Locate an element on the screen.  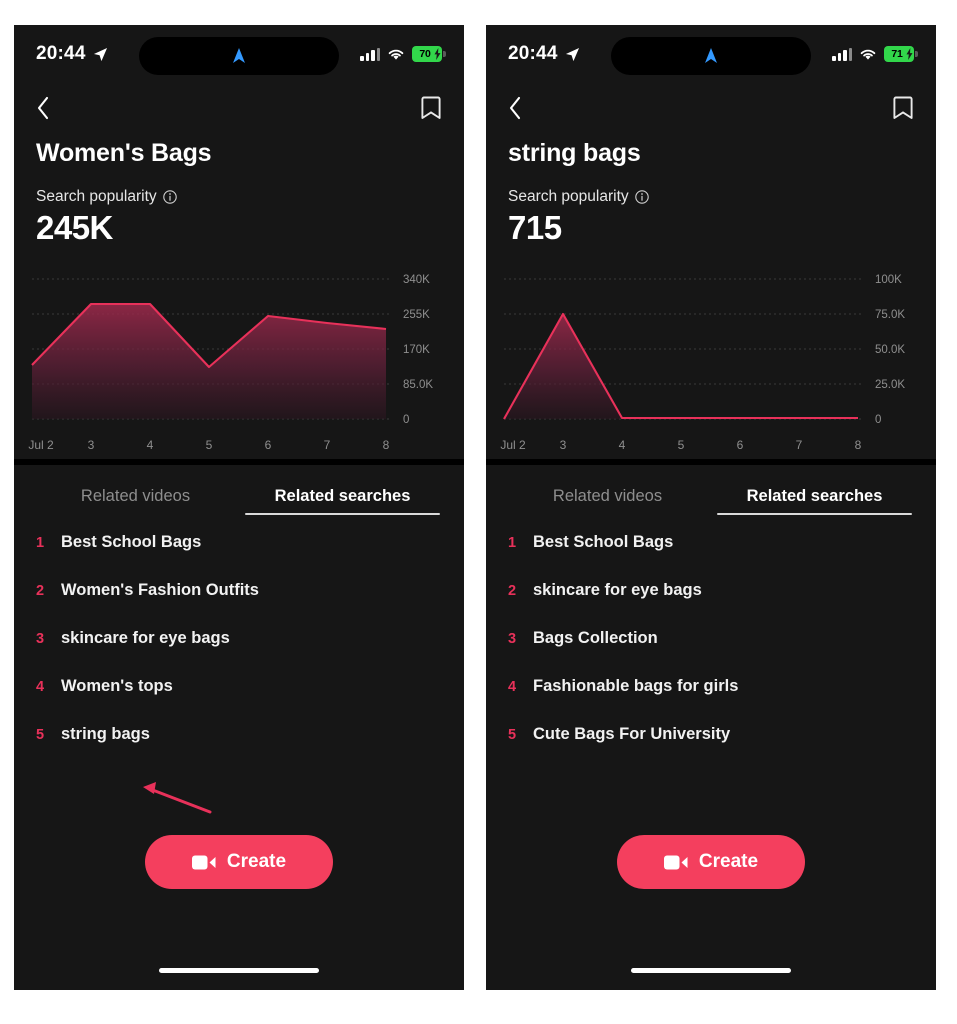
status-indicators-right: 71 is located at coordinates (875, 54).